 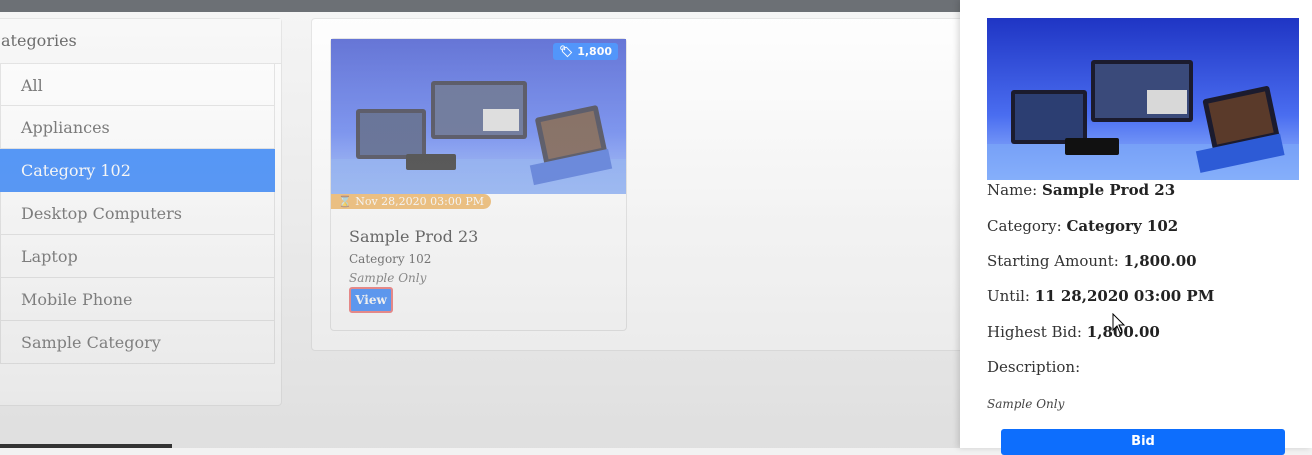 What do you see at coordinates (411, 201) in the screenshot?
I see `date-badge: ⌛ Nov 28,2020 03:00 PM` at bounding box center [411, 201].